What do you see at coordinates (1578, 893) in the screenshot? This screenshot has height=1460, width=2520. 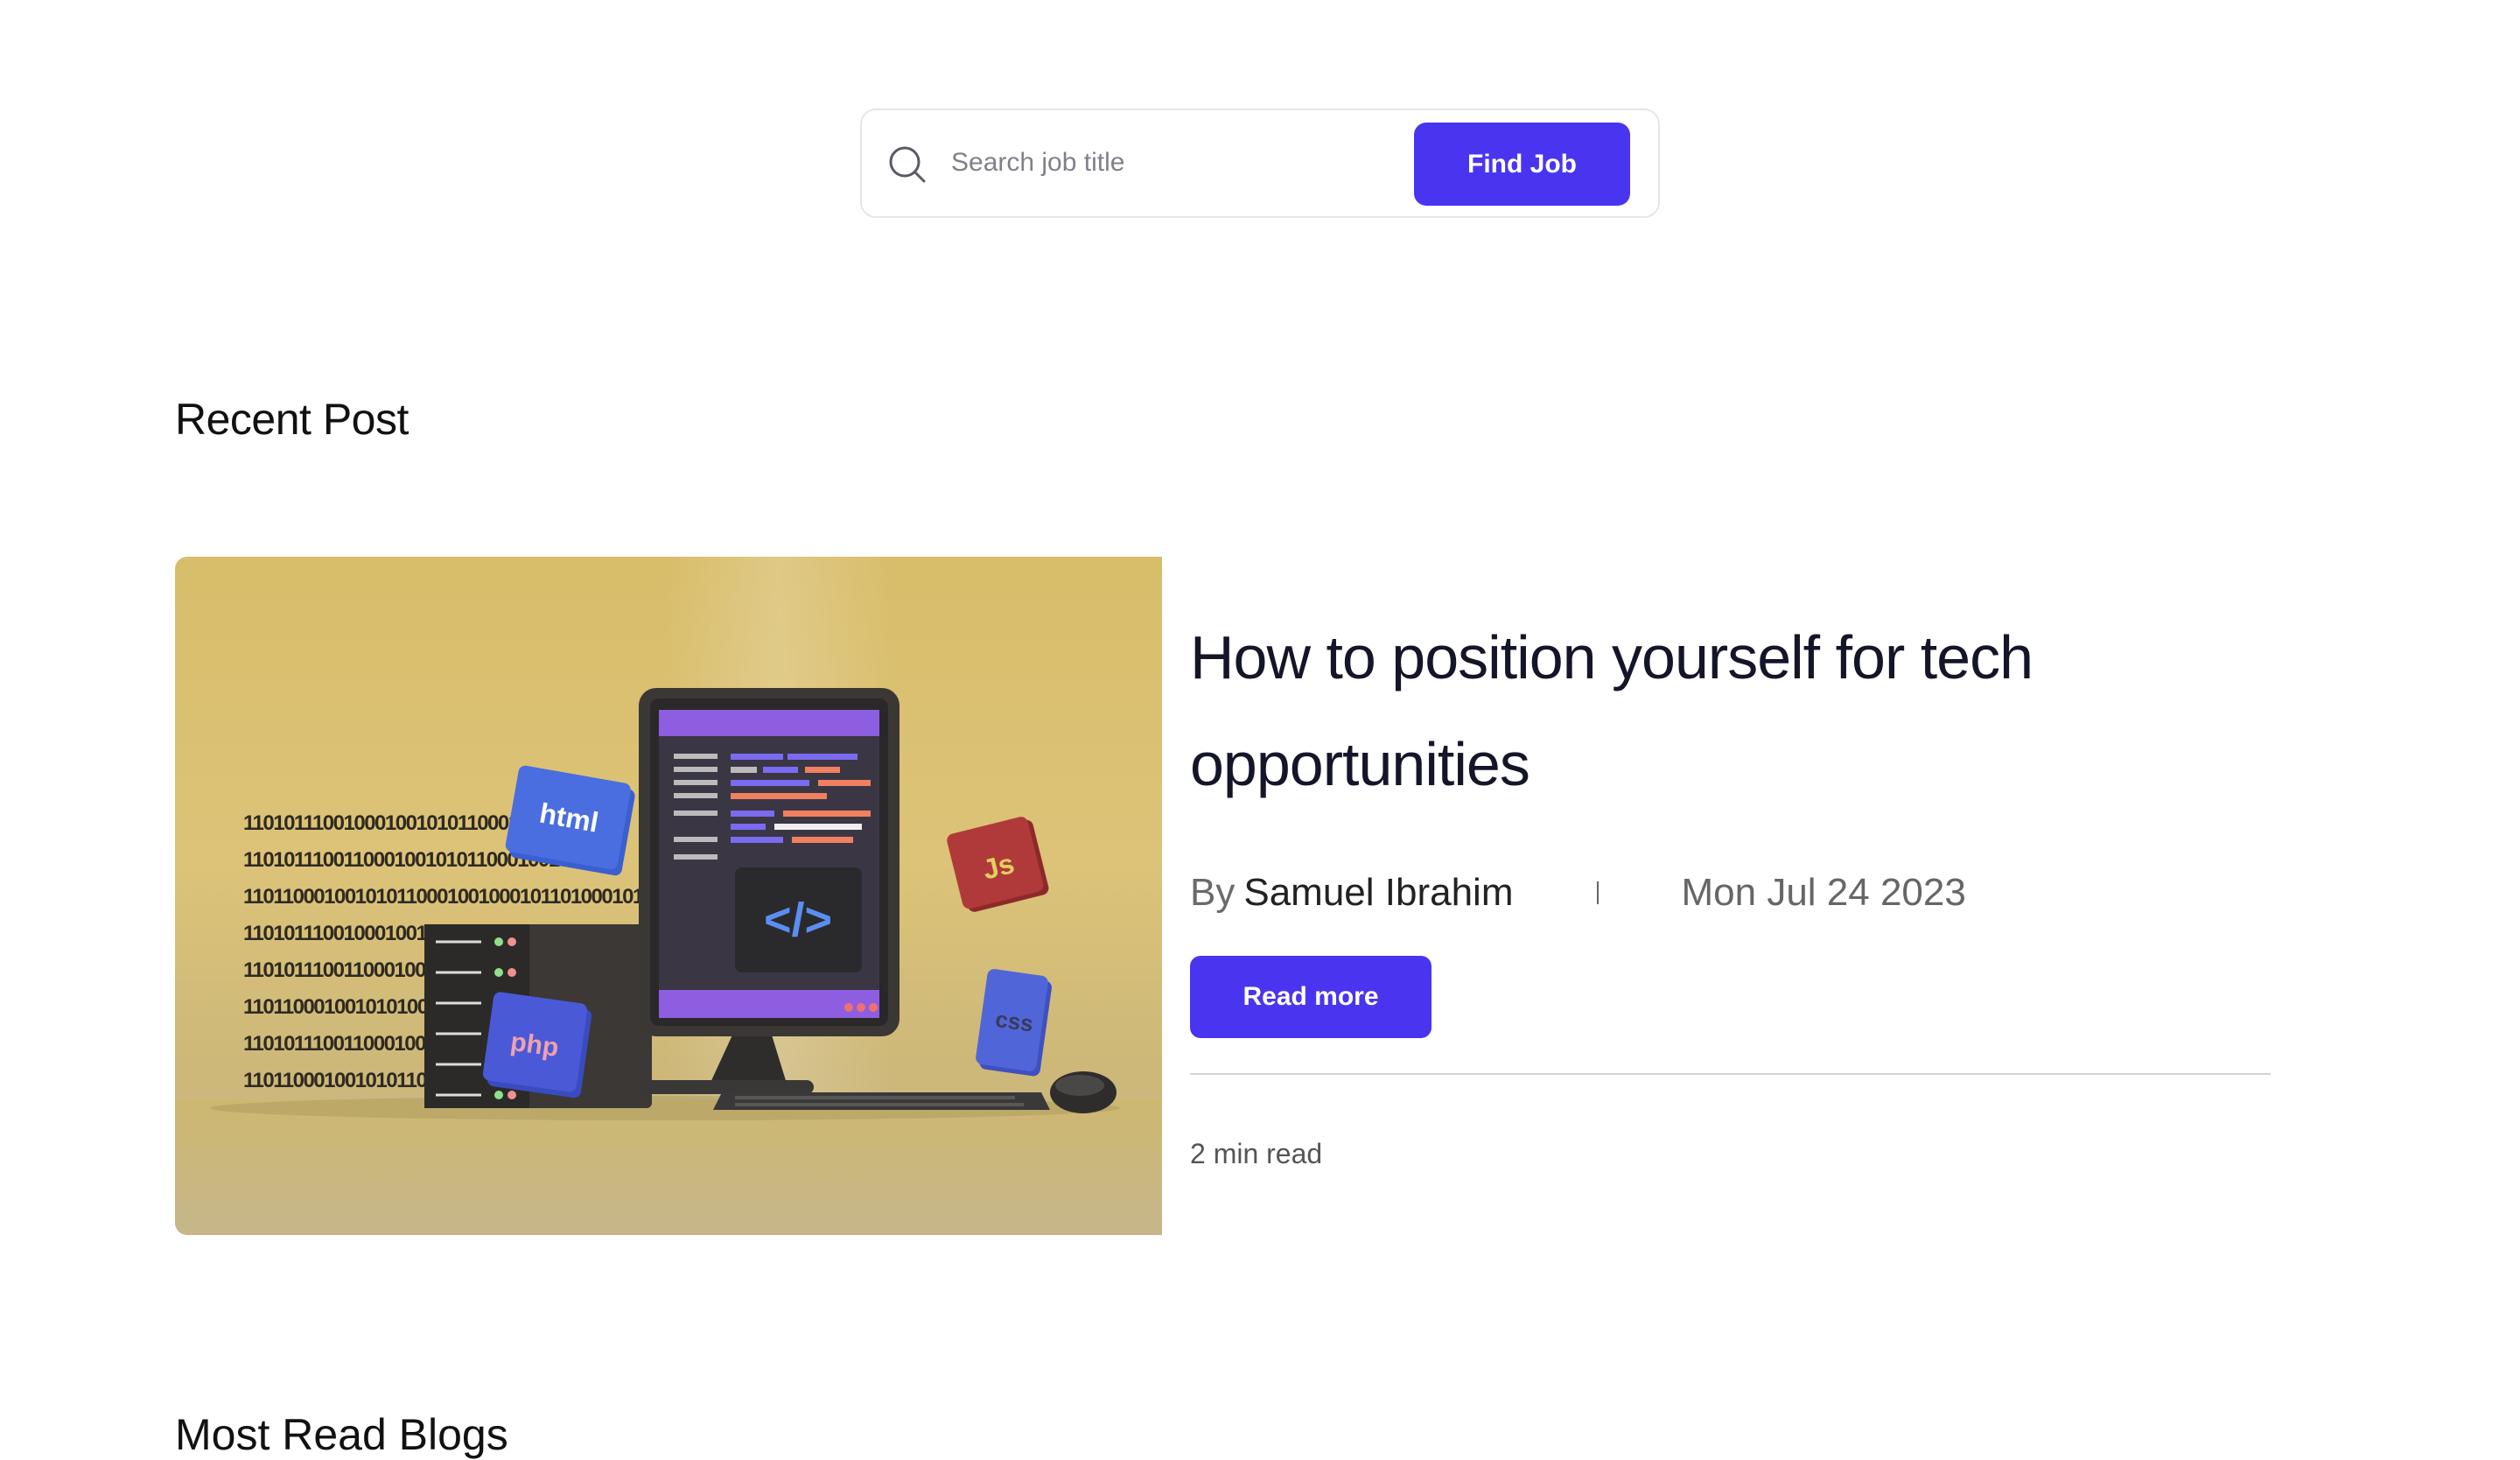 I see `post-meta: By Samuel Ibrahim Mon Jul 24 2023` at bounding box center [1578, 893].